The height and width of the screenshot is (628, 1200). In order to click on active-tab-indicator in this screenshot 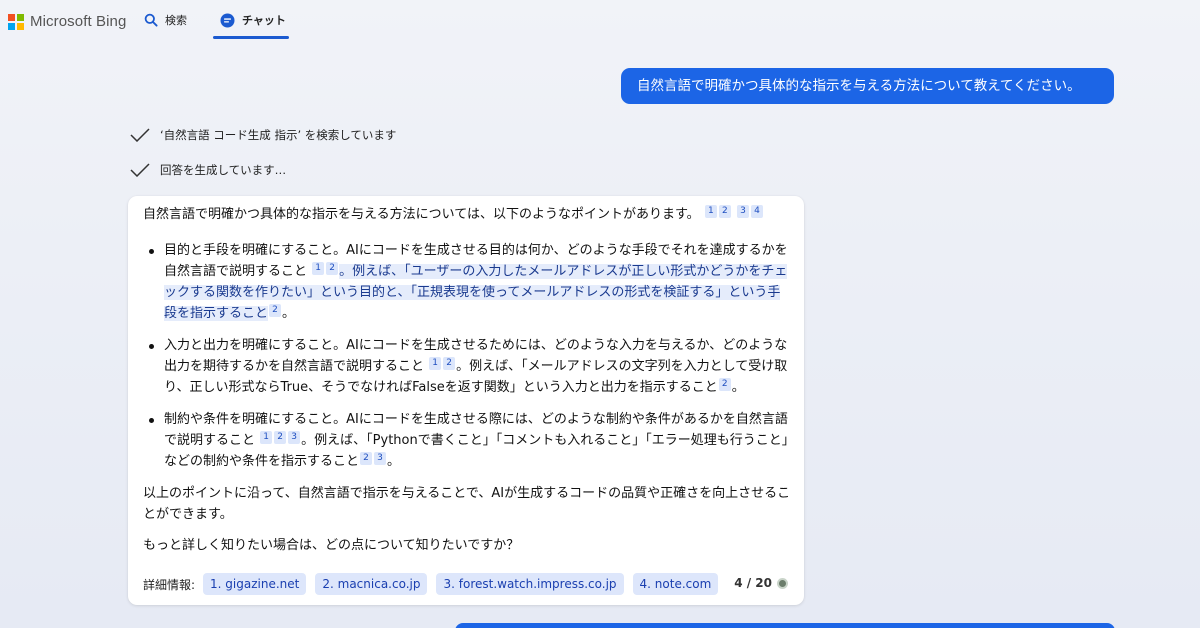, I will do `click(251, 37)`.